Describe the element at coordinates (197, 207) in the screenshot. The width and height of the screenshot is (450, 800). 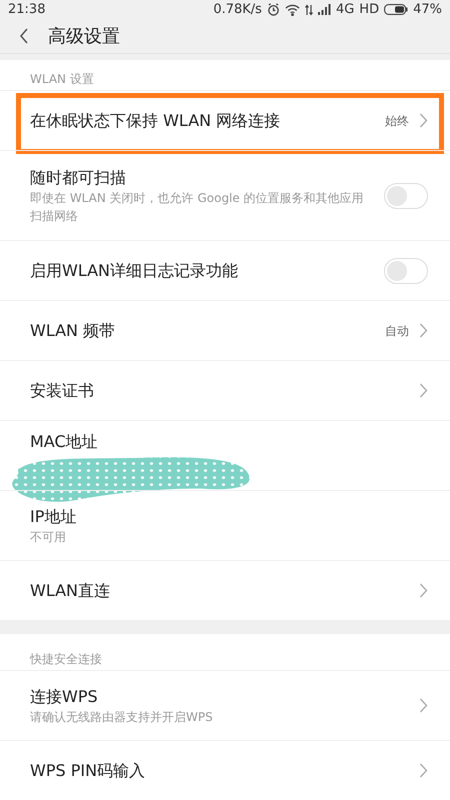
I see `row-subtitle: 即使在 WLAN 关闭时，也允许 Google 的位置服务和其他应用扫描网络` at that location.